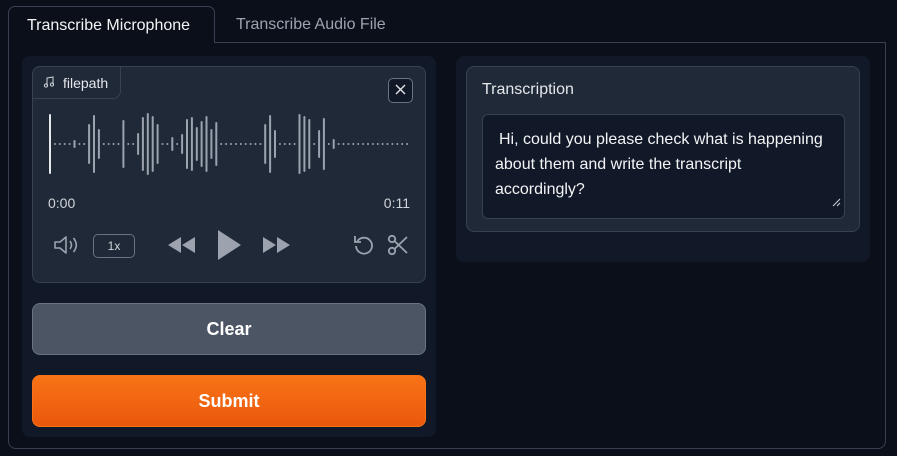  Describe the element at coordinates (834, 202) in the screenshot. I see `resize-handle-icon` at that location.